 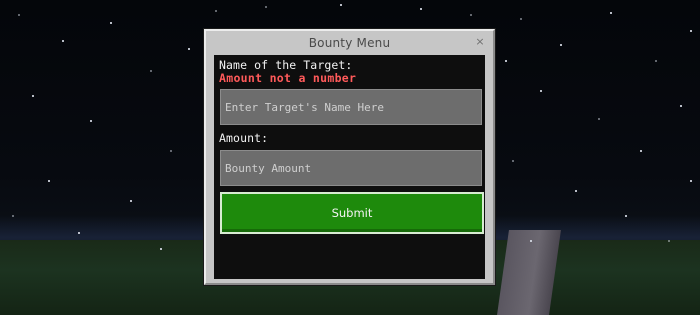 What do you see at coordinates (480, 42) in the screenshot?
I see `close-icon: ×` at bounding box center [480, 42].